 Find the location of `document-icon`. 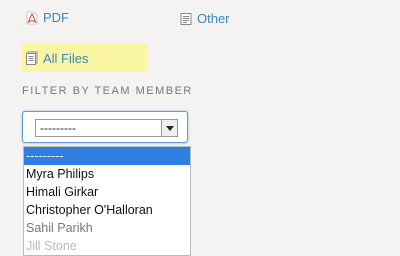

document-icon is located at coordinates (186, 19).